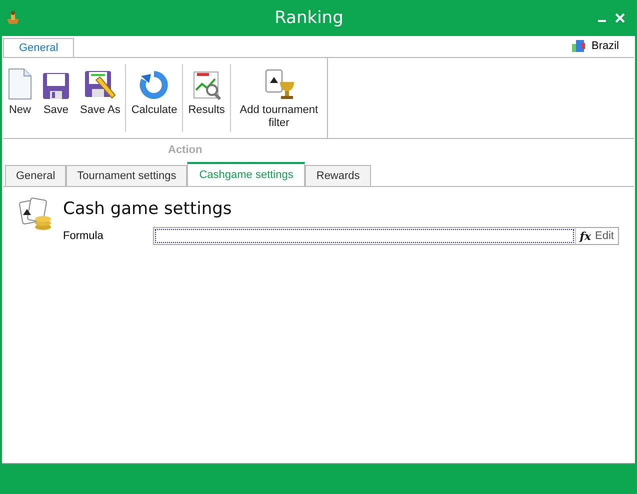 The height and width of the screenshot is (494, 637). What do you see at coordinates (605, 46) in the screenshot?
I see `region-label: Brazil` at bounding box center [605, 46].